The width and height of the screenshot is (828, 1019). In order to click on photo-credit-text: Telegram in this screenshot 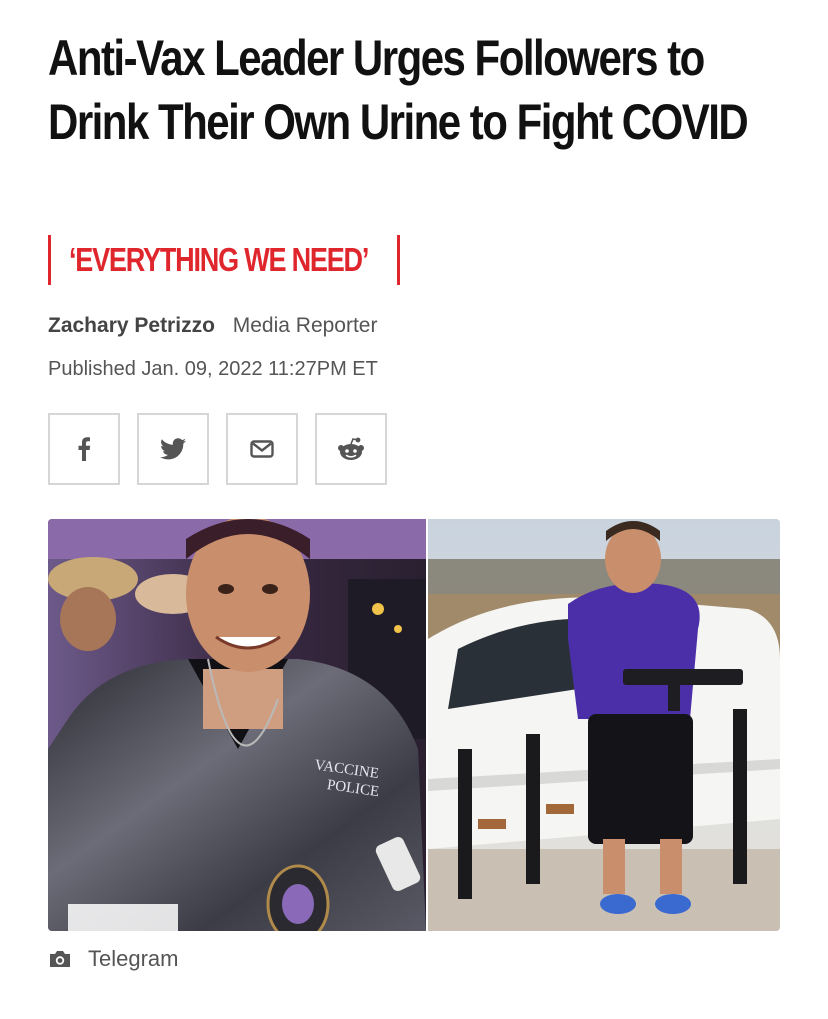, I will do `click(133, 958)`.